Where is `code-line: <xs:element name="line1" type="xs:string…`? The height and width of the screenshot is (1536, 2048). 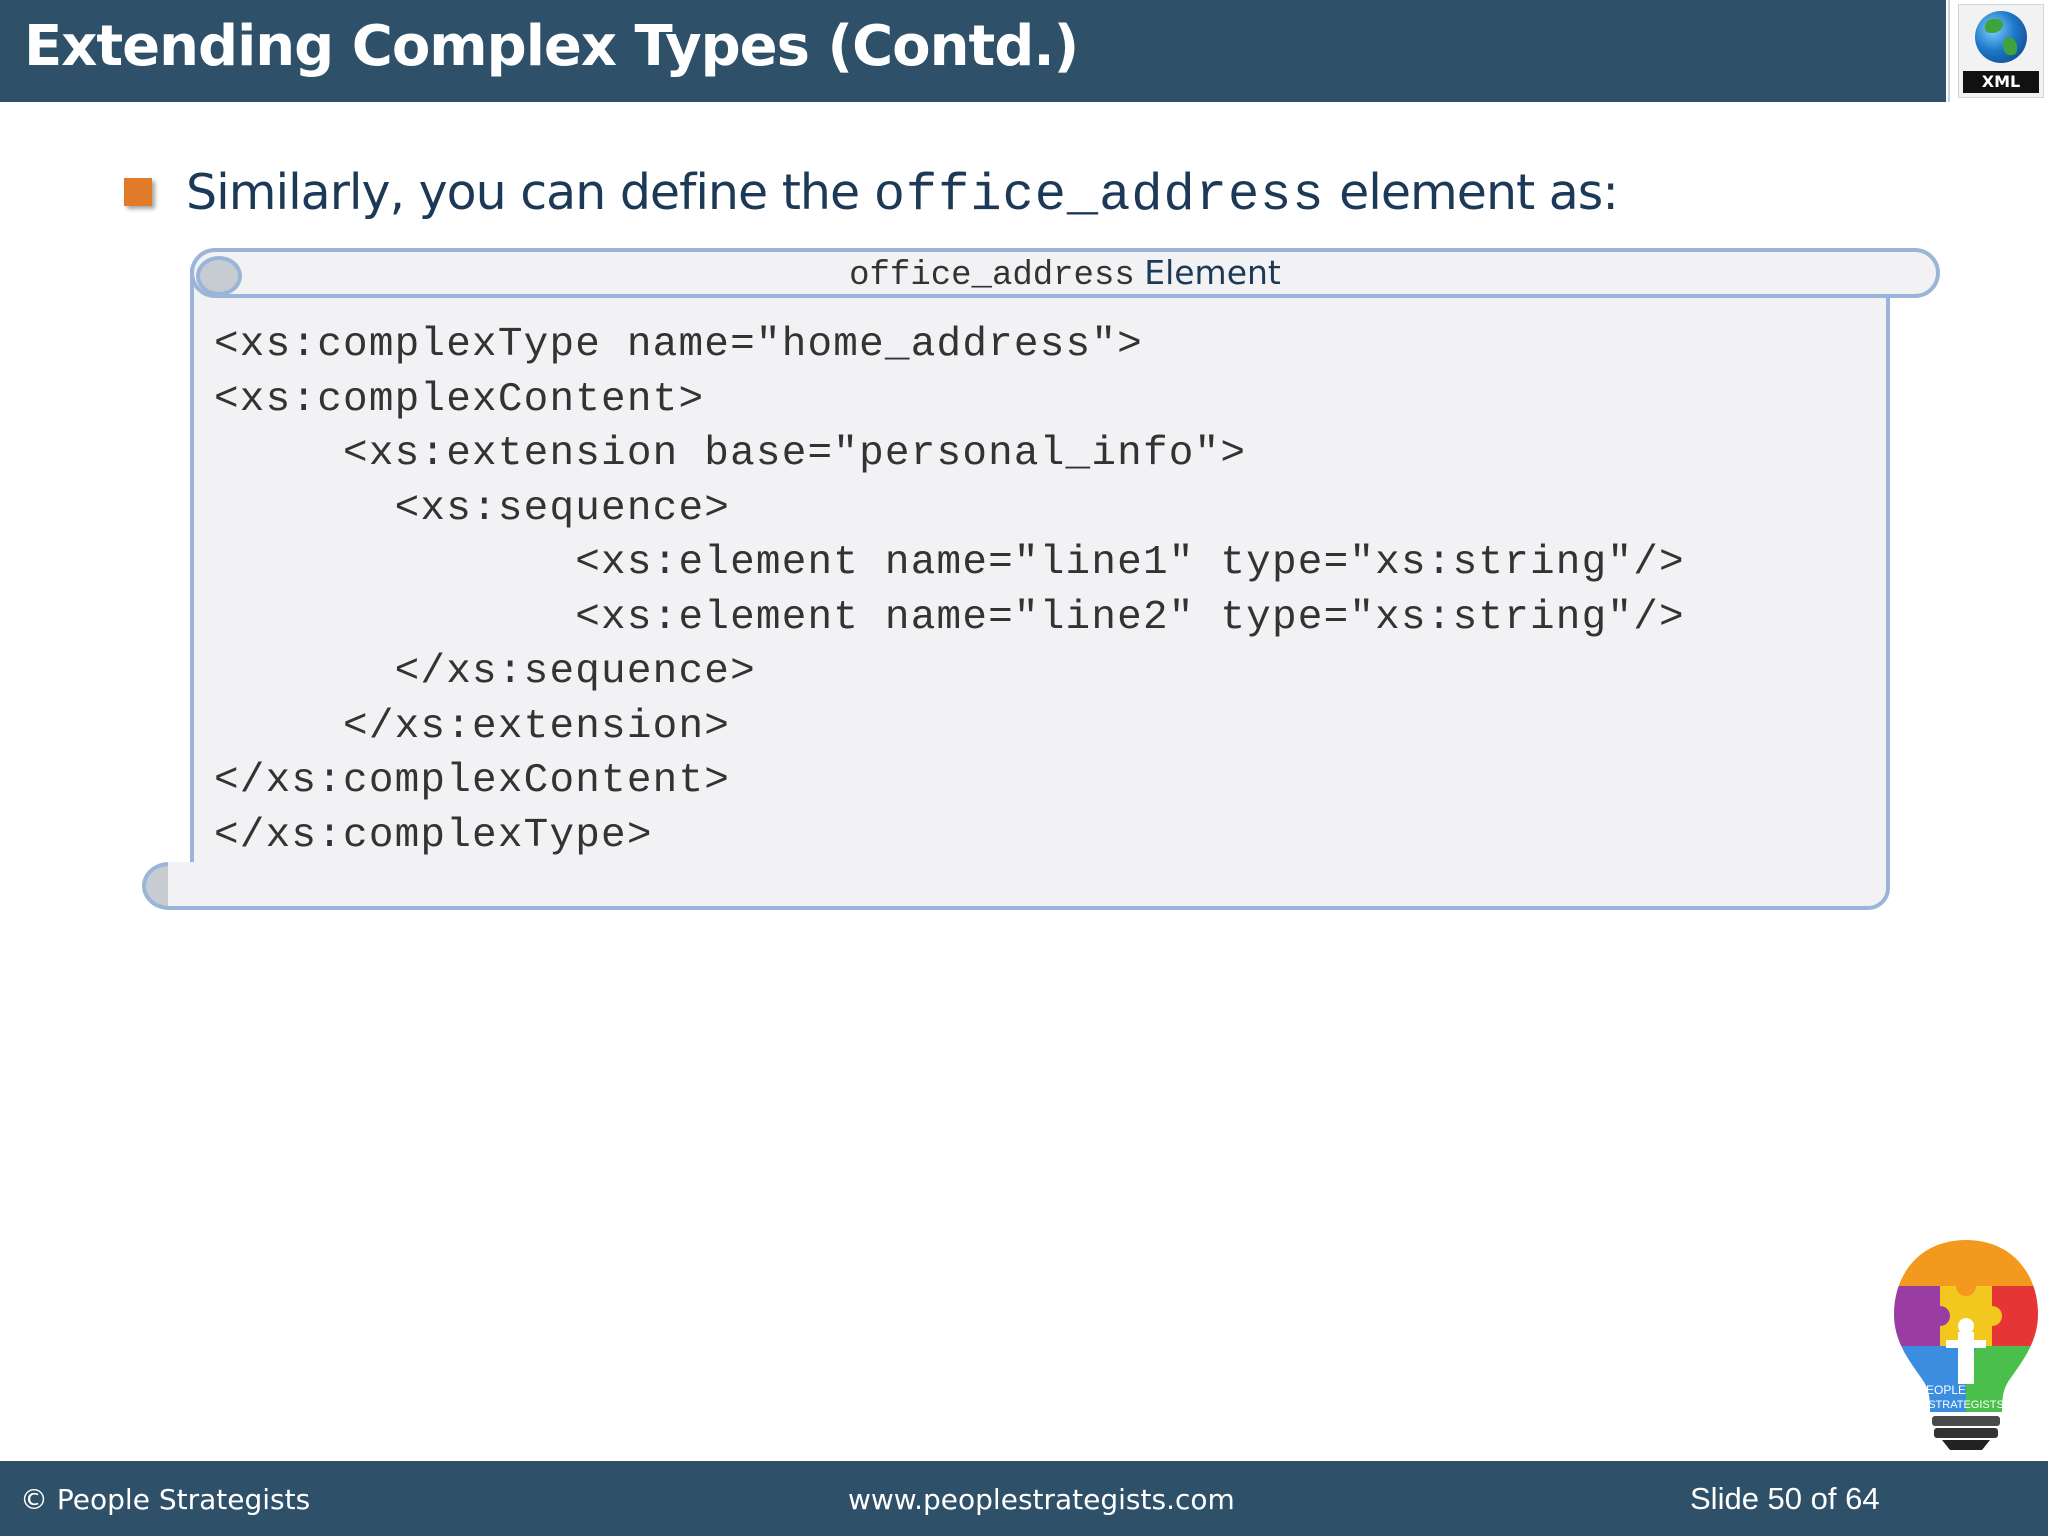
code-line: <xs:element name="line1" type="xs:string… is located at coordinates (949, 563).